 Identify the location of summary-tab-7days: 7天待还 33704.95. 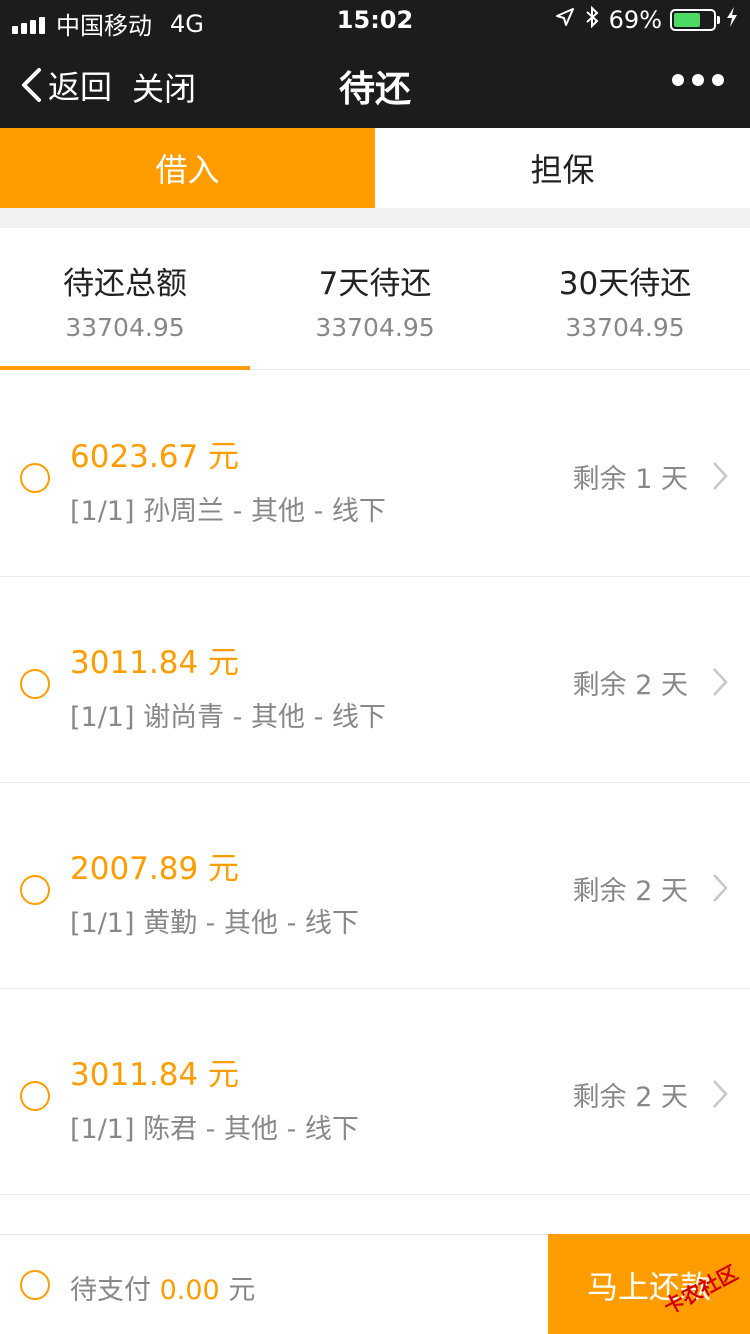
(375, 298).